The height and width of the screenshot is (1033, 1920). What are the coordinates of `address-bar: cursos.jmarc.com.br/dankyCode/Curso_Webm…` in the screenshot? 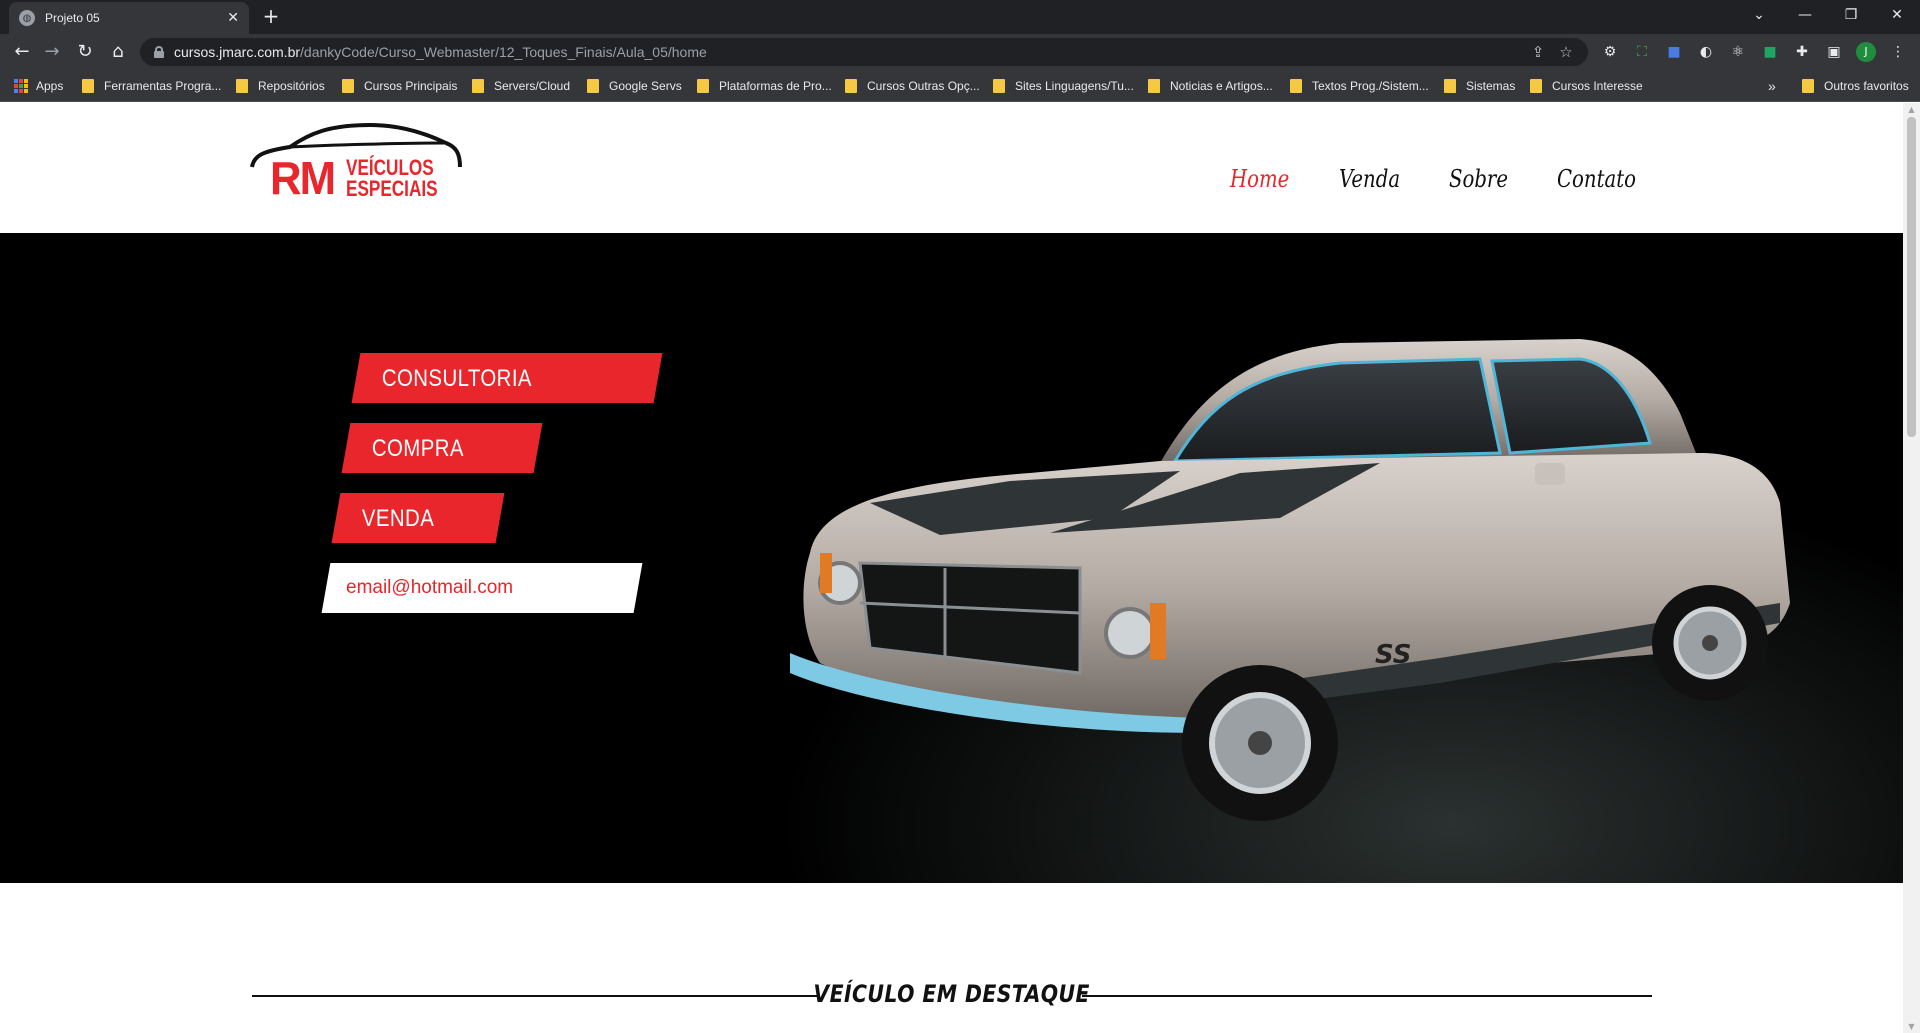 It's located at (864, 52).